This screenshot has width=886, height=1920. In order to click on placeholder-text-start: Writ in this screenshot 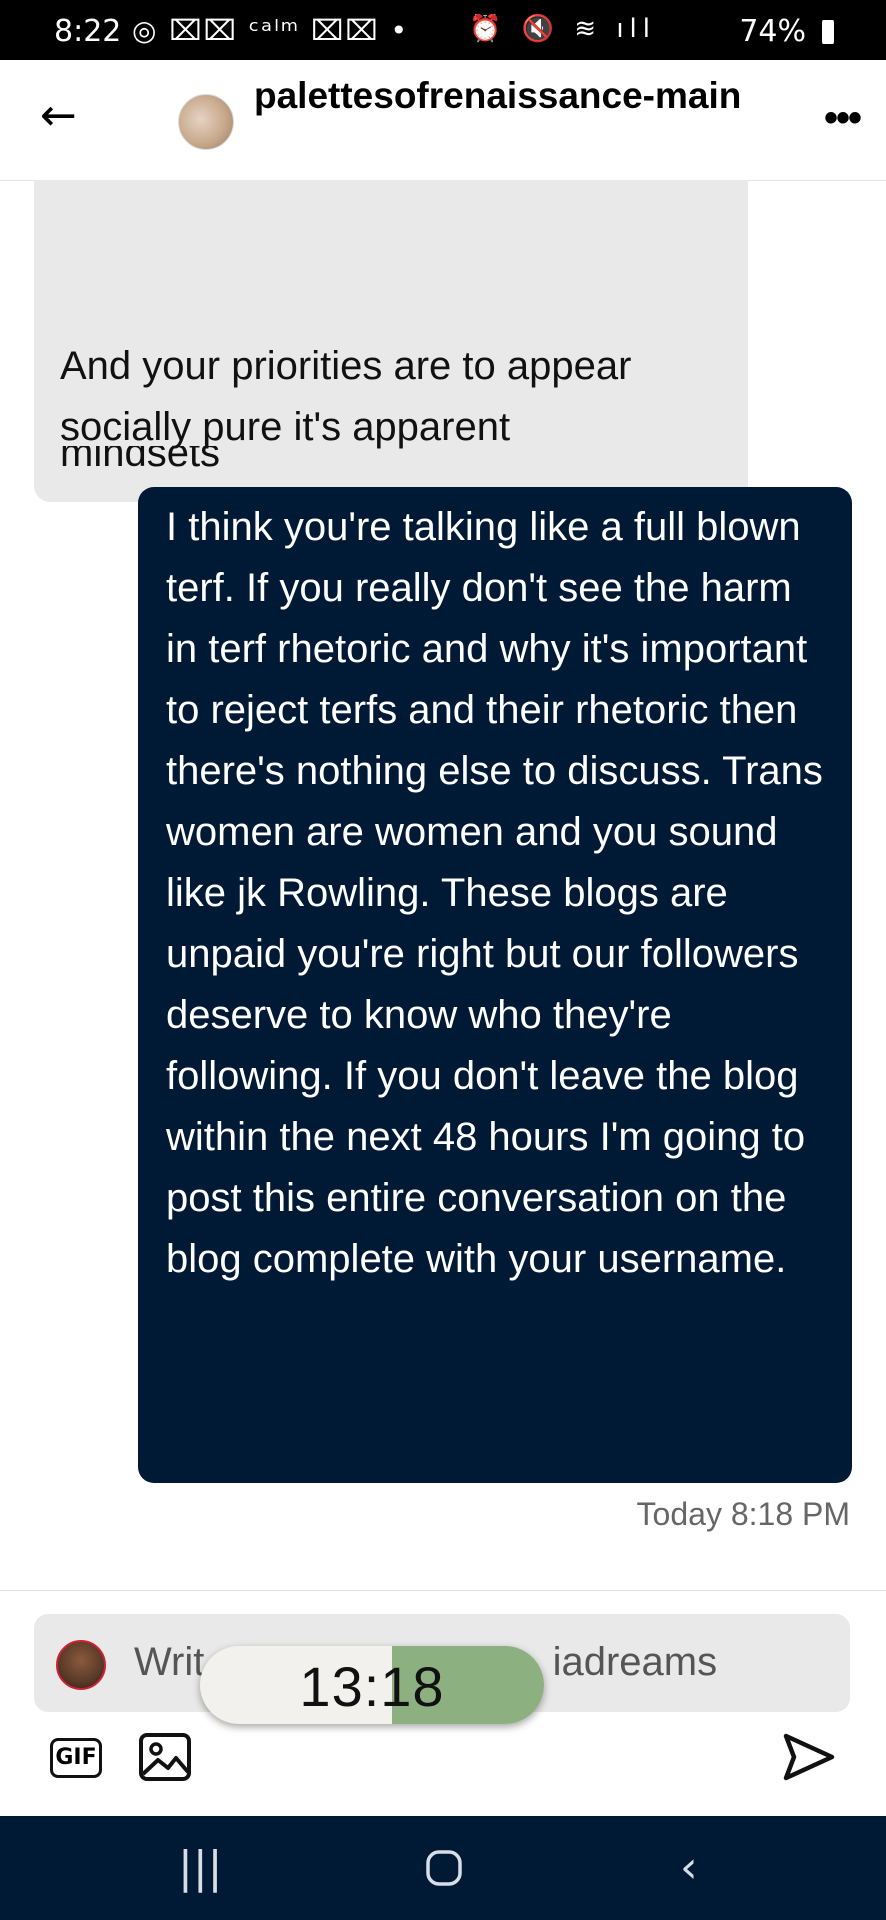, I will do `click(169, 1662)`.